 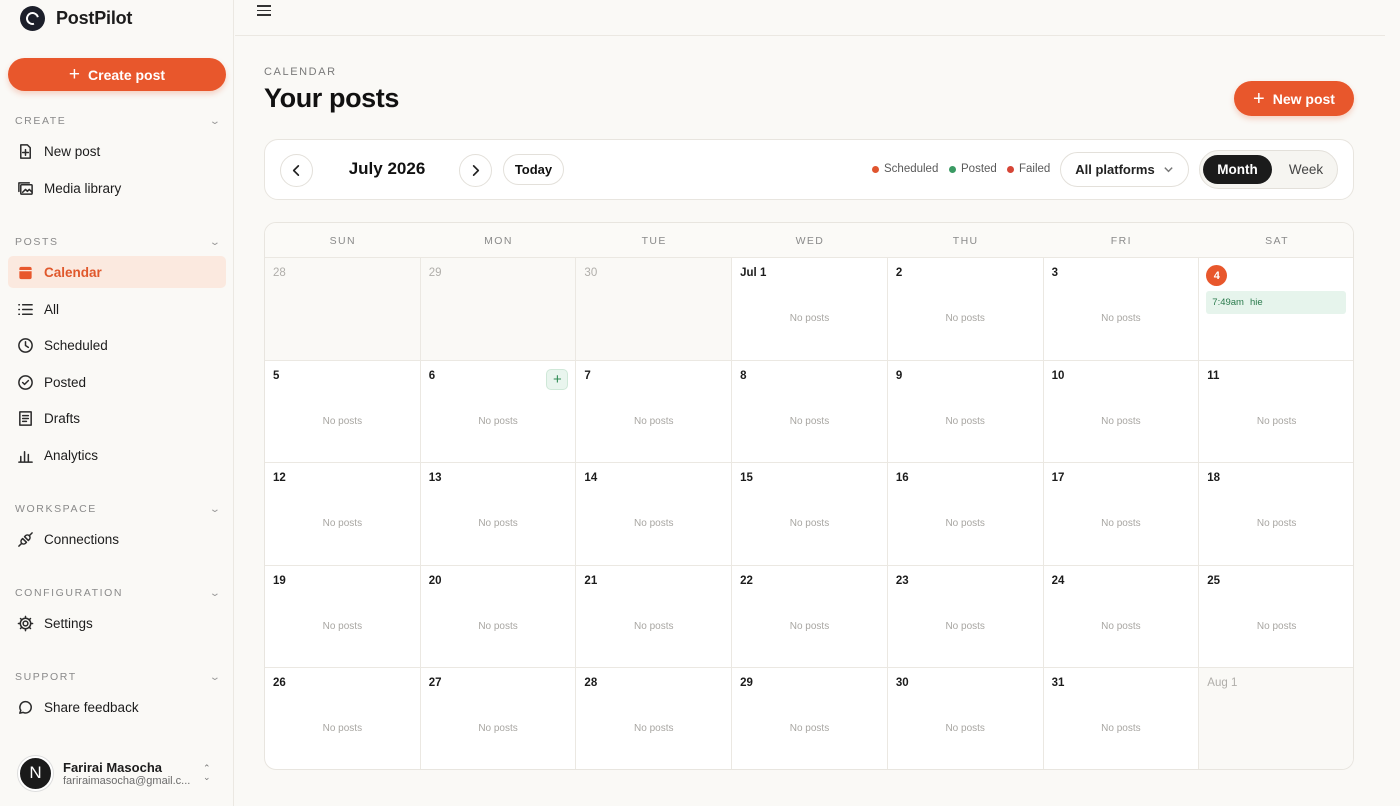 I want to click on calendar-day-cell: 28, so click(x=343, y=309).